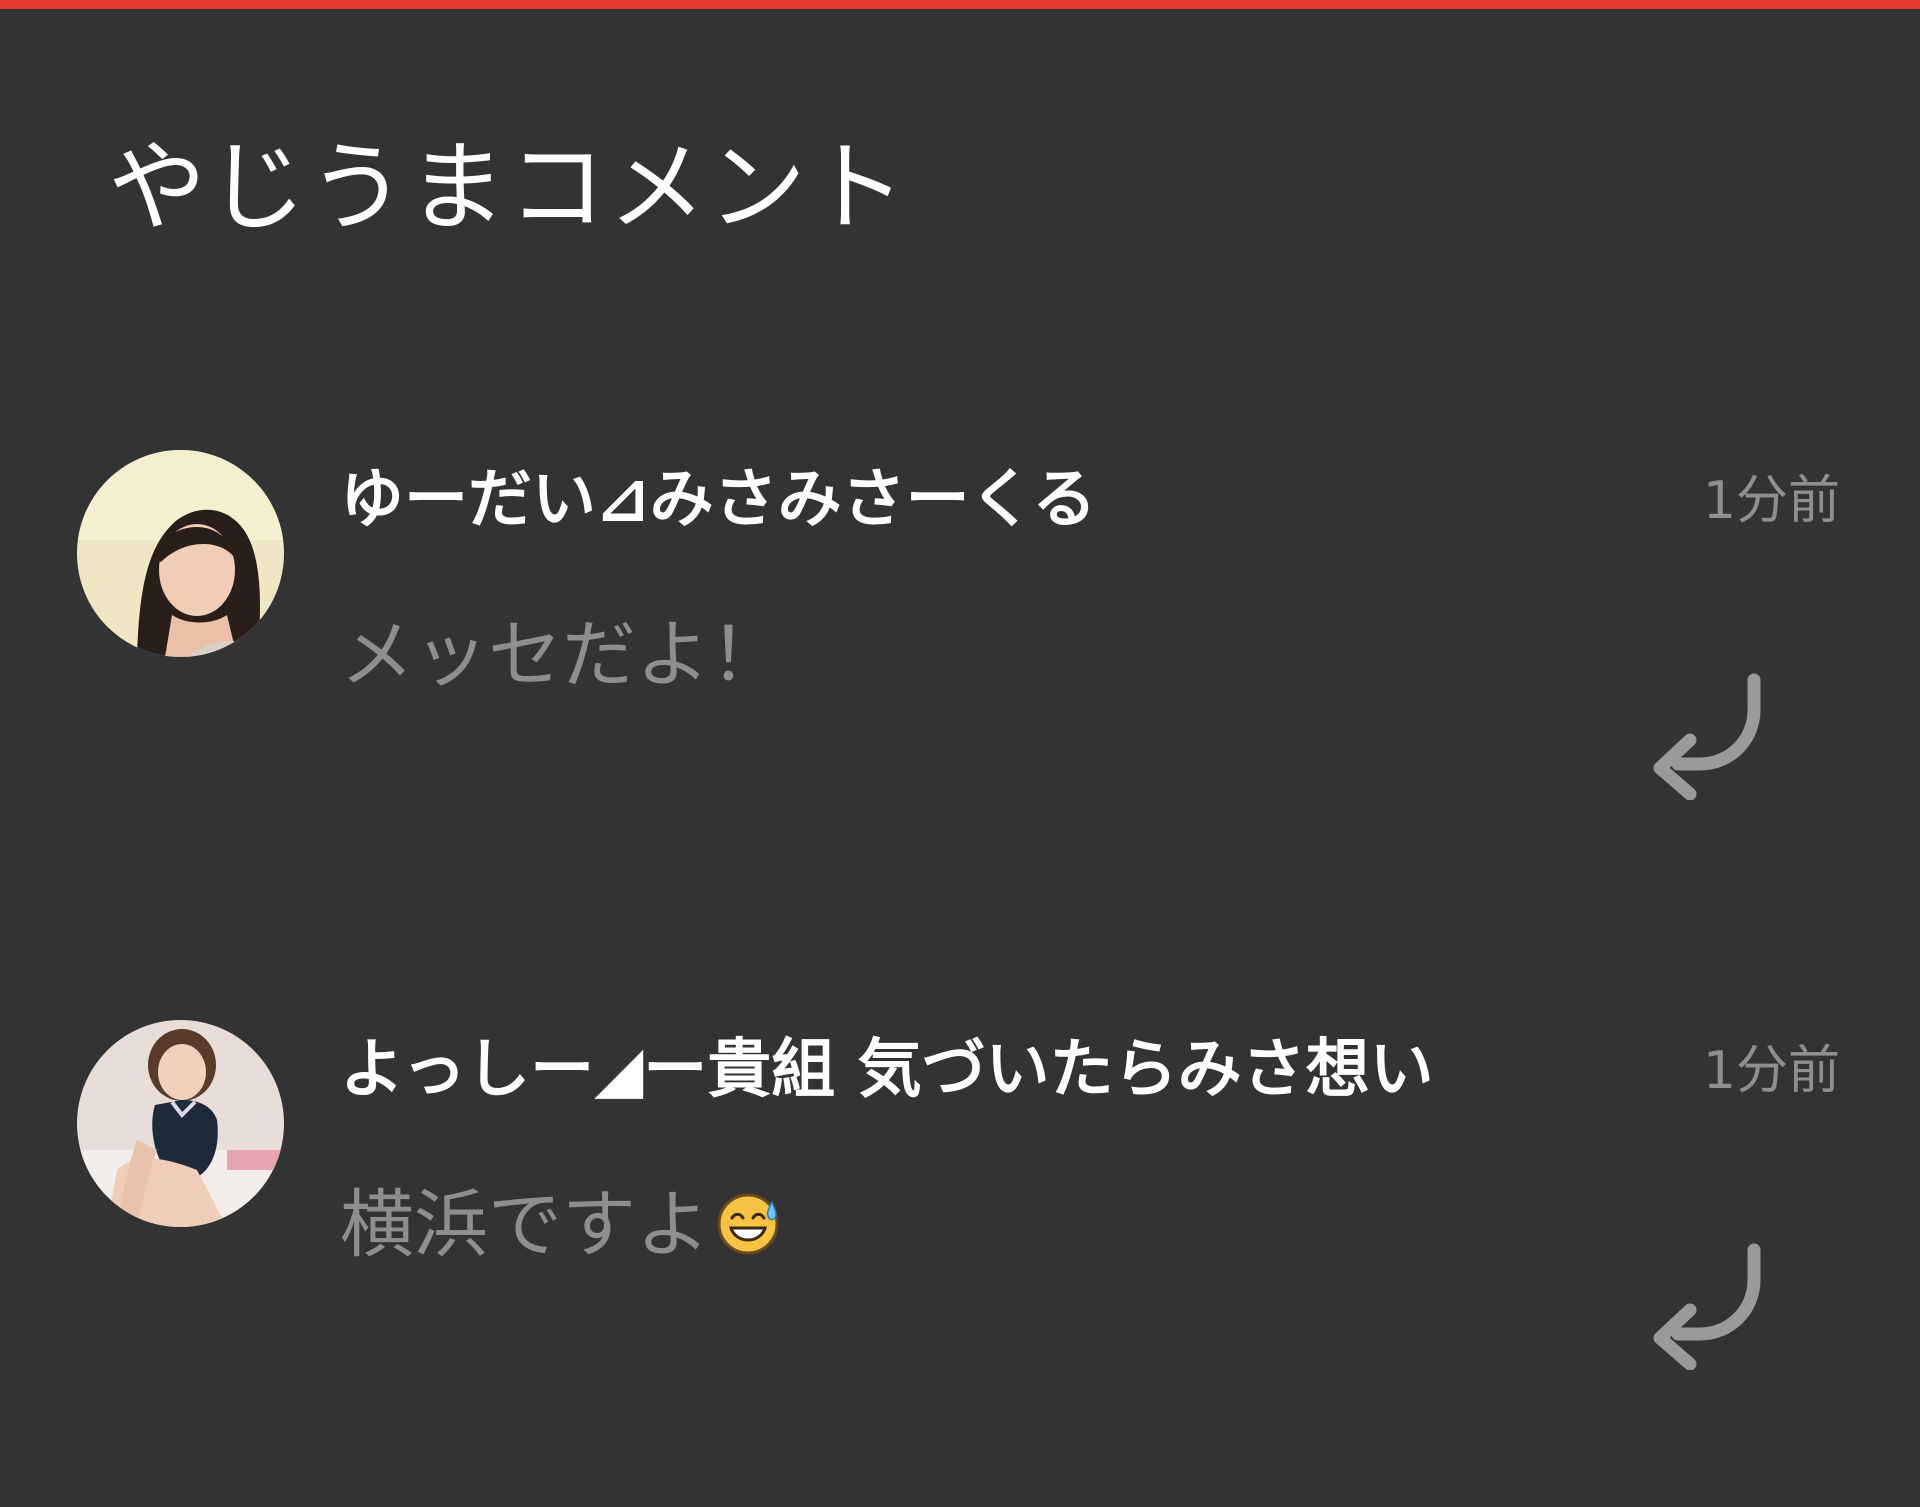 Image resolution: width=1920 pixels, height=1507 pixels. What do you see at coordinates (960, 4) in the screenshot?
I see `top-accent-bar` at bounding box center [960, 4].